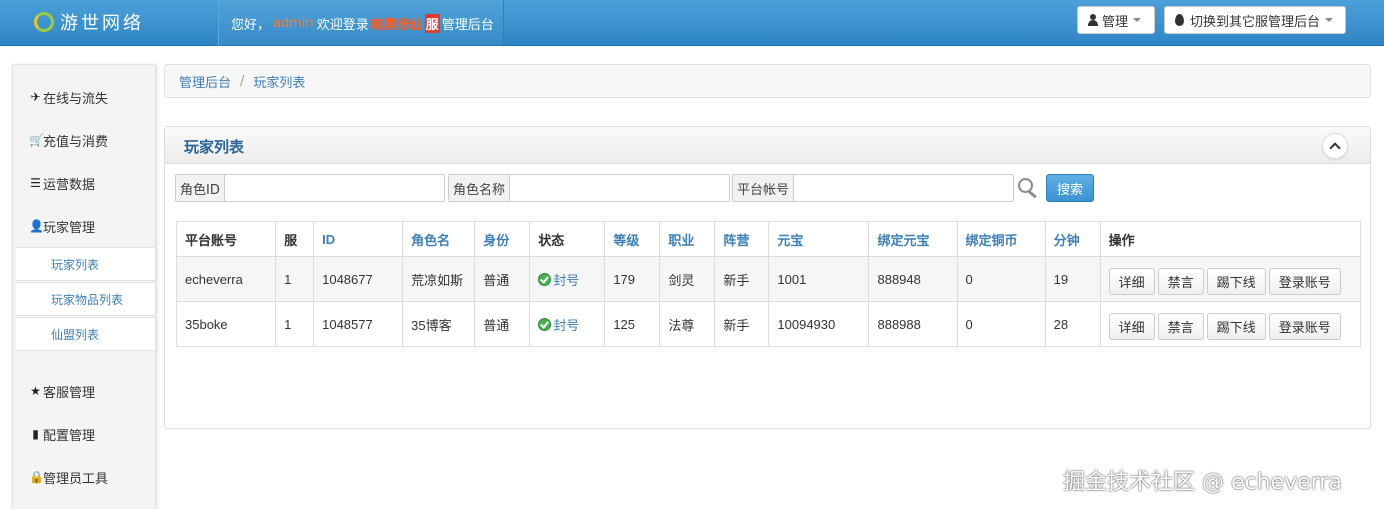 The height and width of the screenshot is (509, 1384). I want to click on sidebar-item-config: ▮ 配置管理, so click(62, 434).